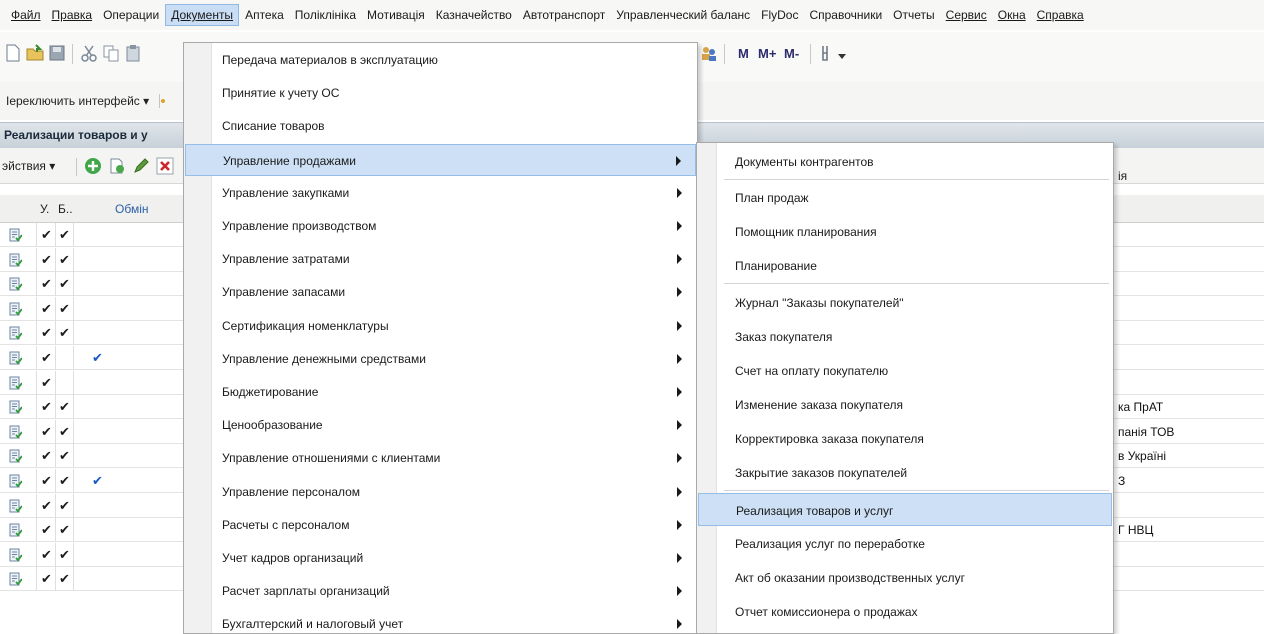 This screenshot has height=634, width=1264. I want to click on menu-pharmacy: Аптека, so click(264, 15).